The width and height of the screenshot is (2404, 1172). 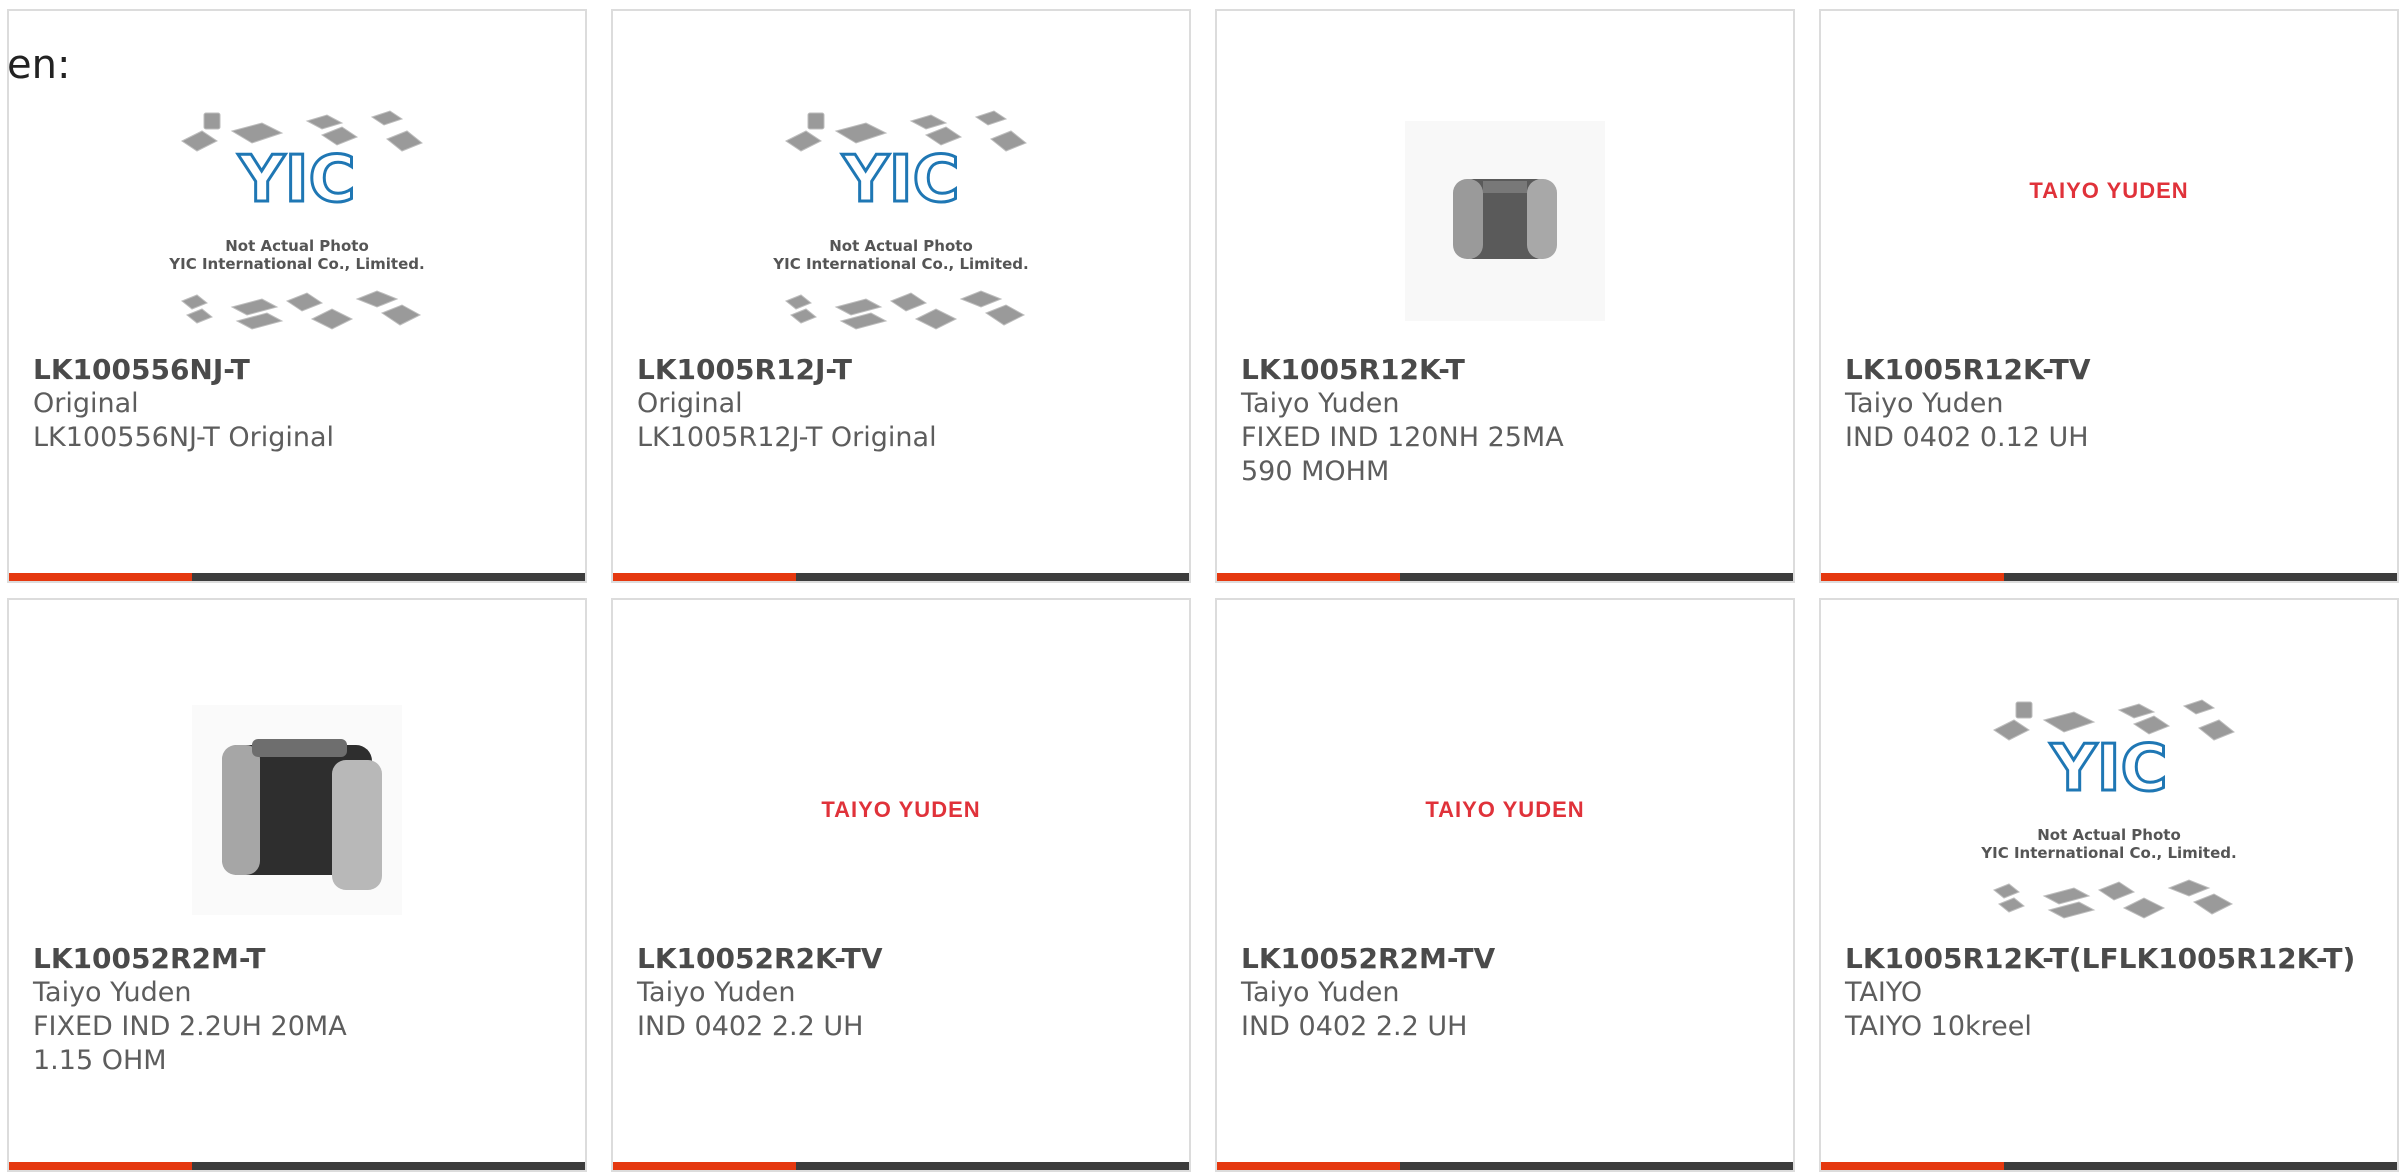 What do you see at coordinates (1402, 454) in the screenshot?
I see `description: FIXED IND 120NH 25MA 590 MOHM` at bounding box center [1402, 454].